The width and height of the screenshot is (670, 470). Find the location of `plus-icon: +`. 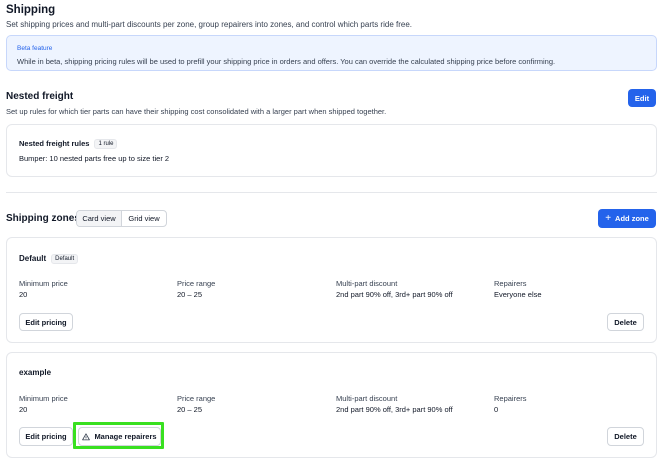

plus-icon: + is located at coordinates (608, 218).